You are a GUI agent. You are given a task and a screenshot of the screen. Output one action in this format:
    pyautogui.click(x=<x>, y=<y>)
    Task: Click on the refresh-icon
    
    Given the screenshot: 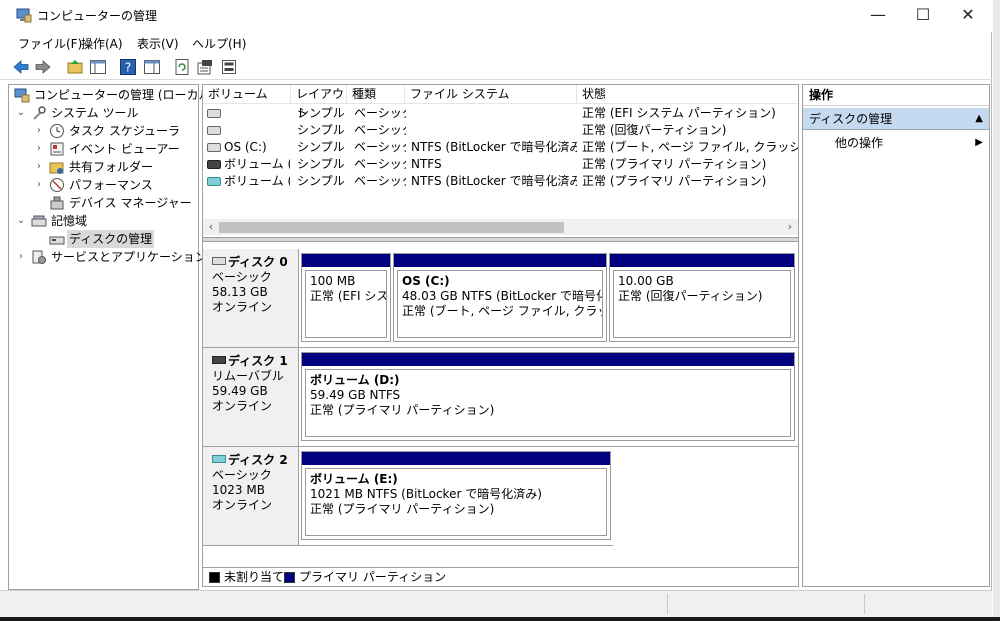 What is the action you would take?
    pyautogui.click(x=182, y=67)
    